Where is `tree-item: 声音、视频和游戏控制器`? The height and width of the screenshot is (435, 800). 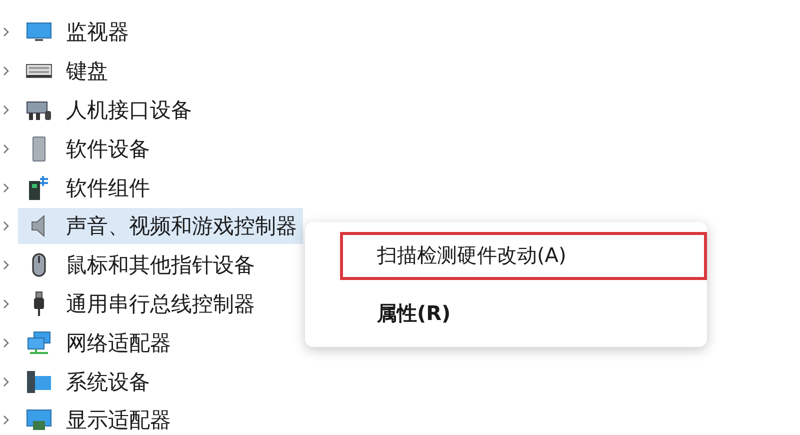 tree-item: 声音、视频和游戏控制器 is located at coordinates (160, 226).